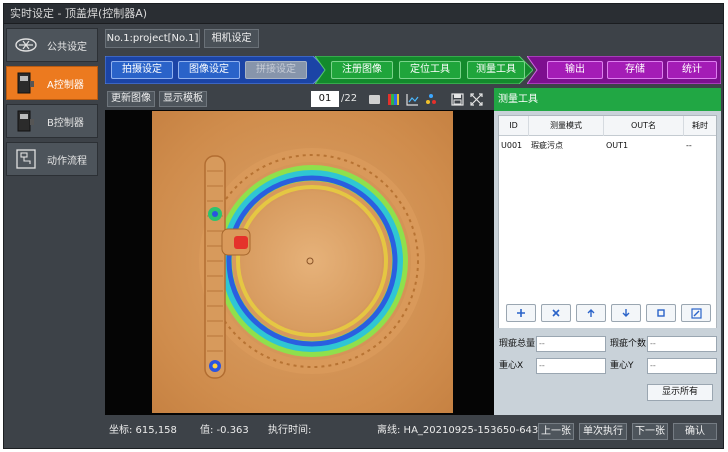 The image size is (728, 452). What do you see at coordinates (591, 313) in the screenshot?
I see `move-up-icon` at bounding box center [591, 313].